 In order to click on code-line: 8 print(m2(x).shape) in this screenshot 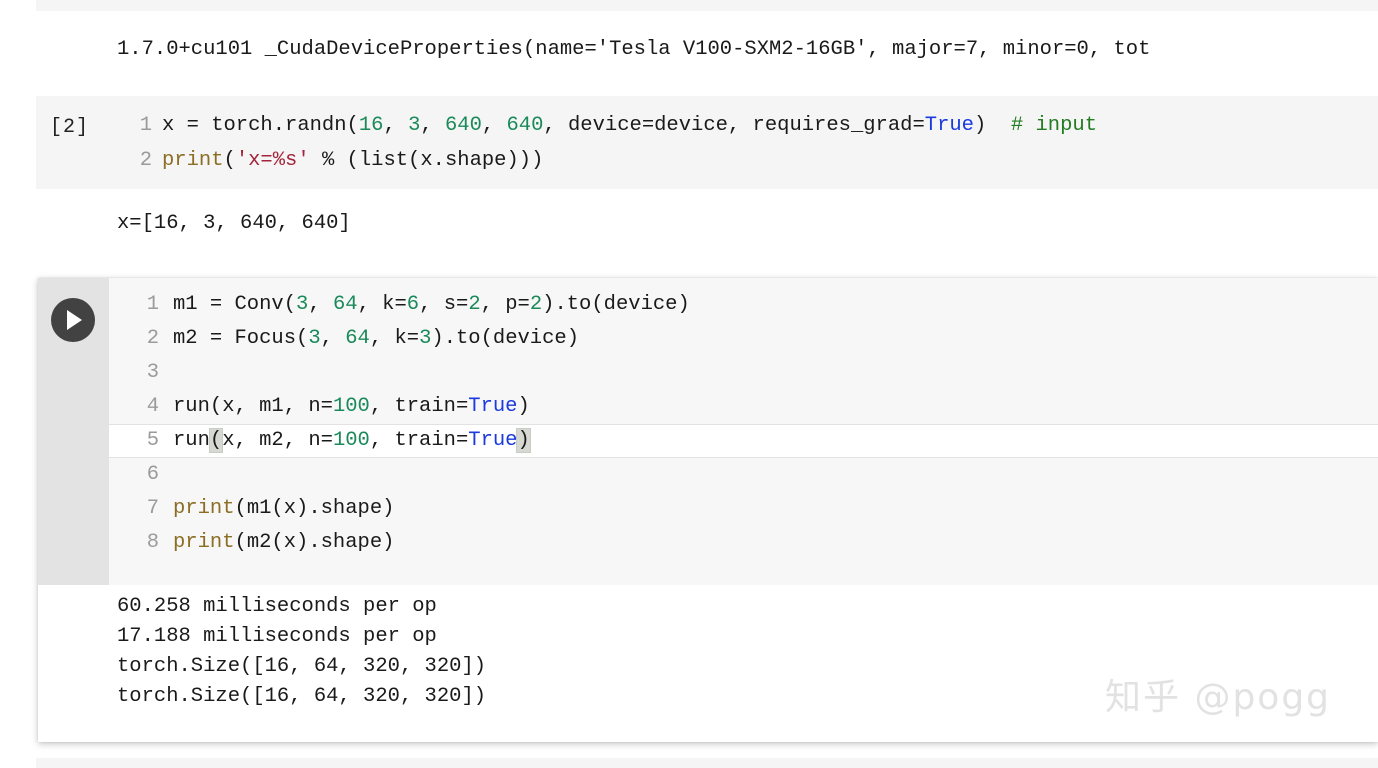, I will do `click(743, 543)`.